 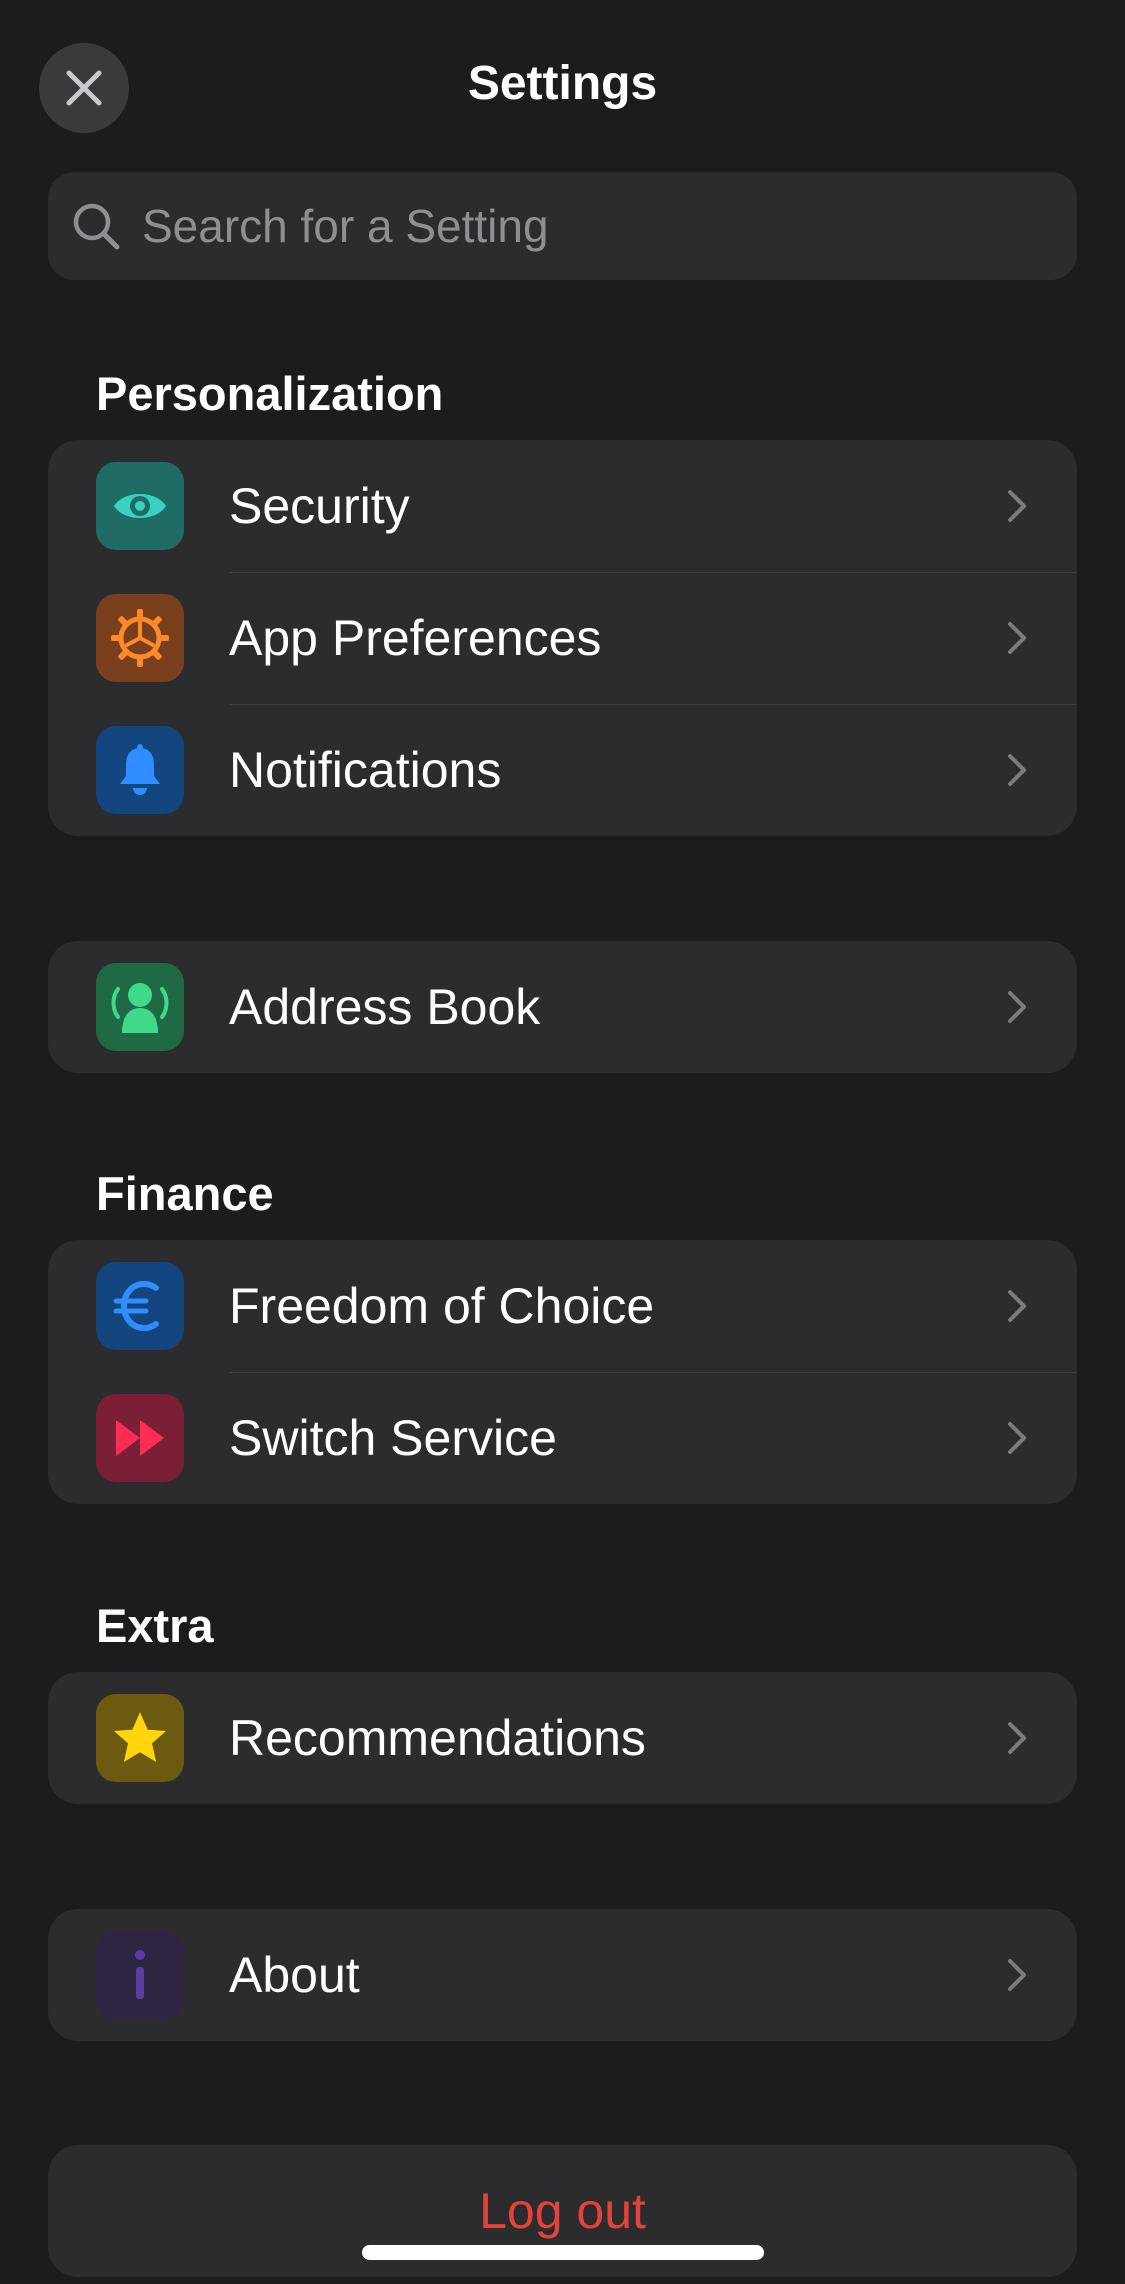 What do you see at coordinates (562, 2211) in the screenshot?
I see `logout-label: Log out` at bounding box center [562, 2211].